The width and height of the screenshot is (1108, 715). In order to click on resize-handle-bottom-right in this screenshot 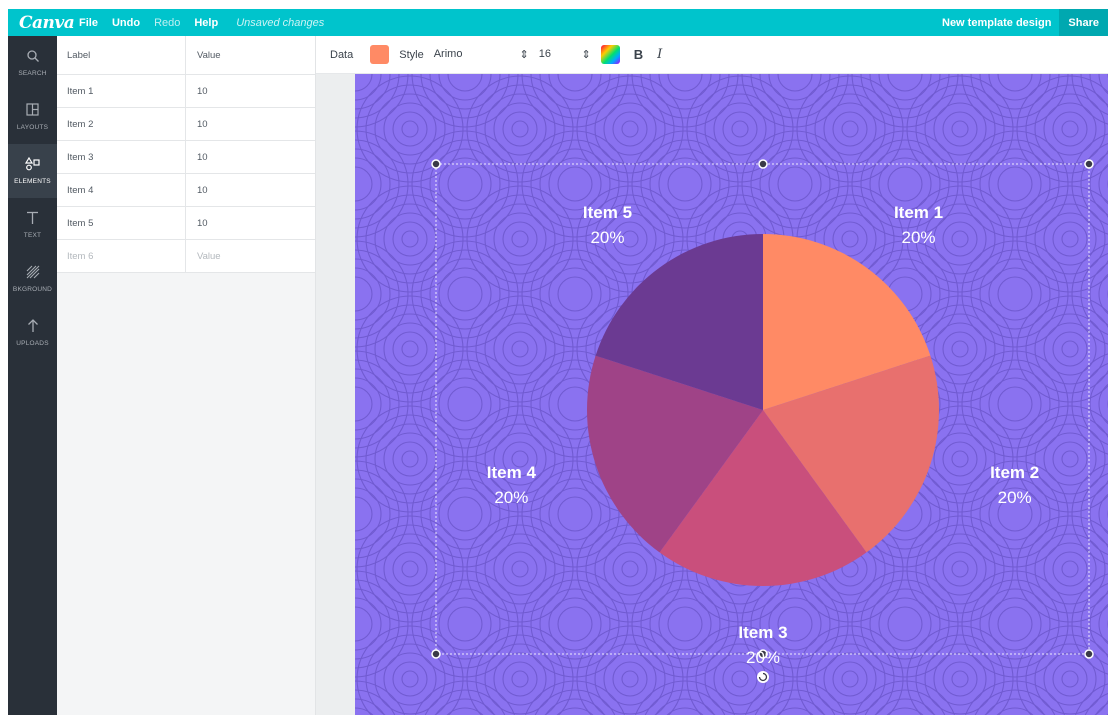, I will do `click(1089, 654)`.